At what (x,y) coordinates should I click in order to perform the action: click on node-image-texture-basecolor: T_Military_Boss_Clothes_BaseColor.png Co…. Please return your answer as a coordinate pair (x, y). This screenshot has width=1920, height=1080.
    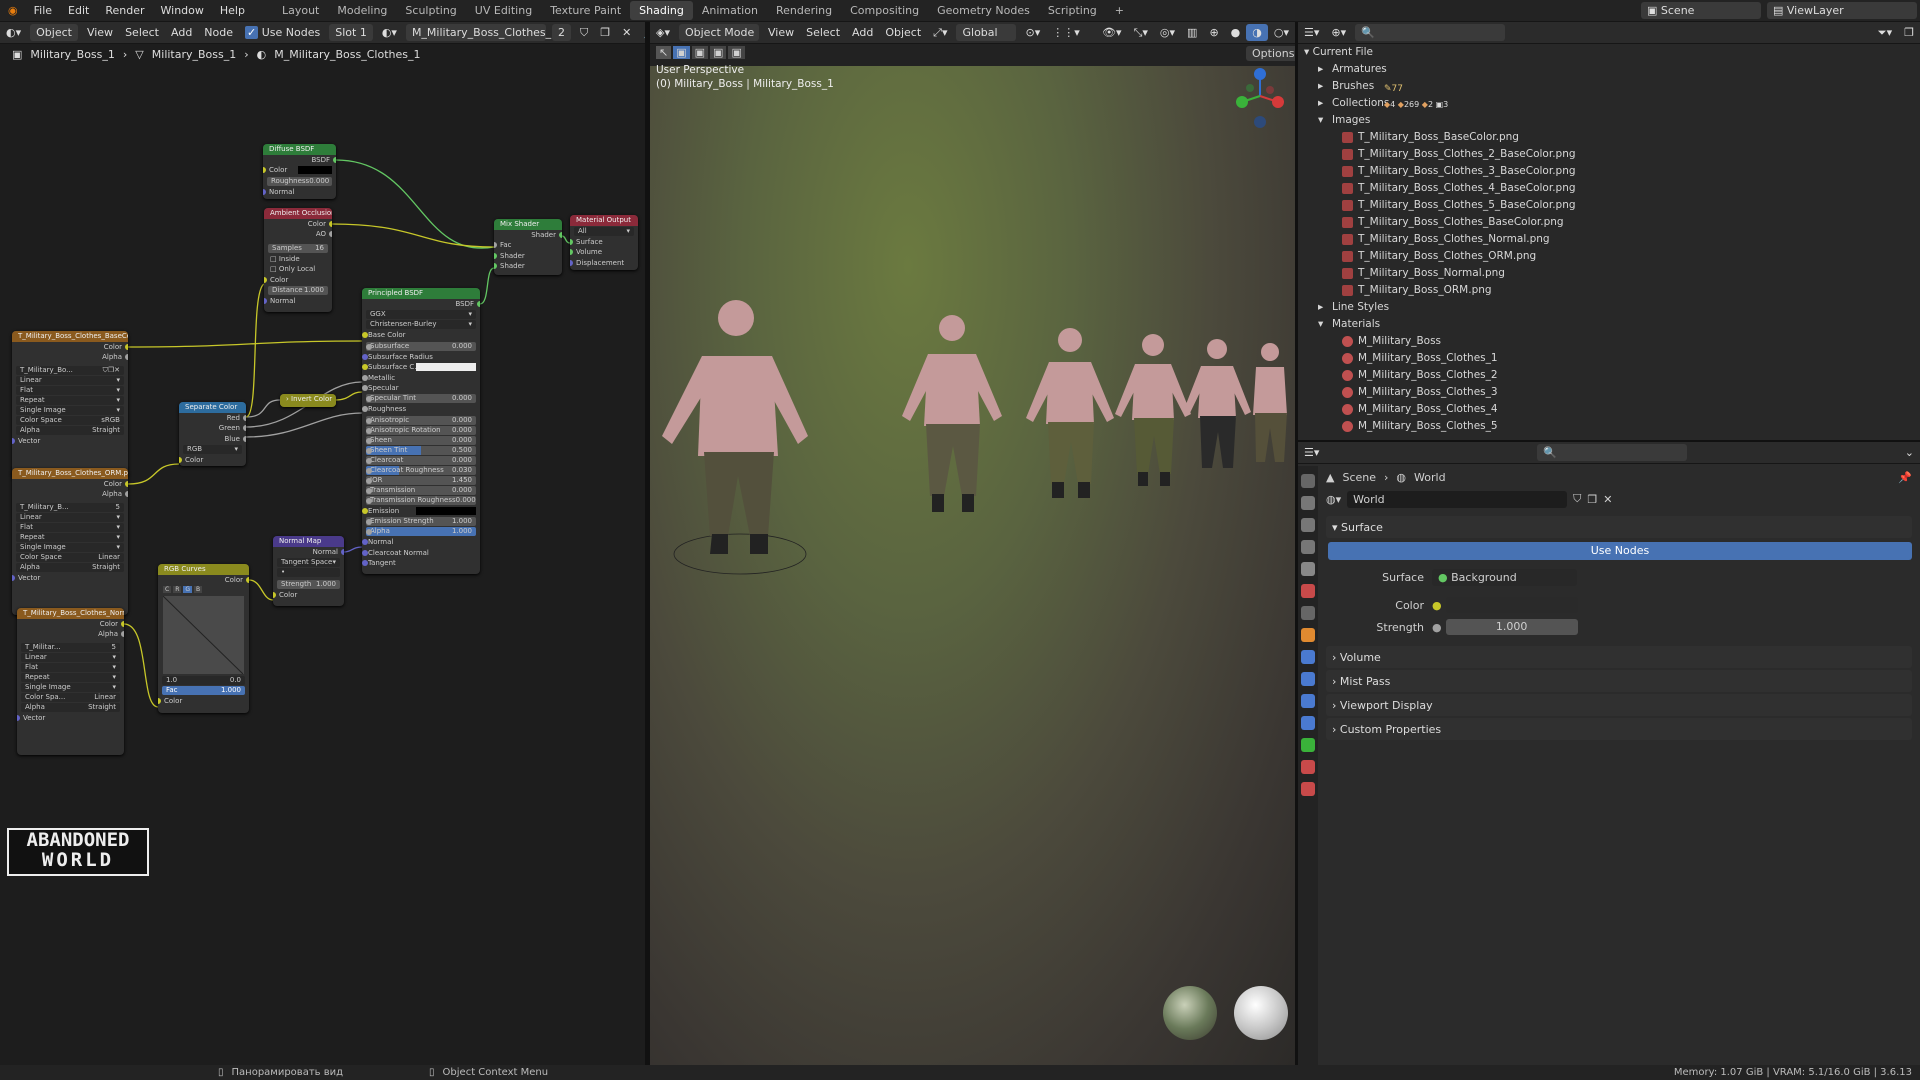
    Looking at the image, I should click on (70, 404).